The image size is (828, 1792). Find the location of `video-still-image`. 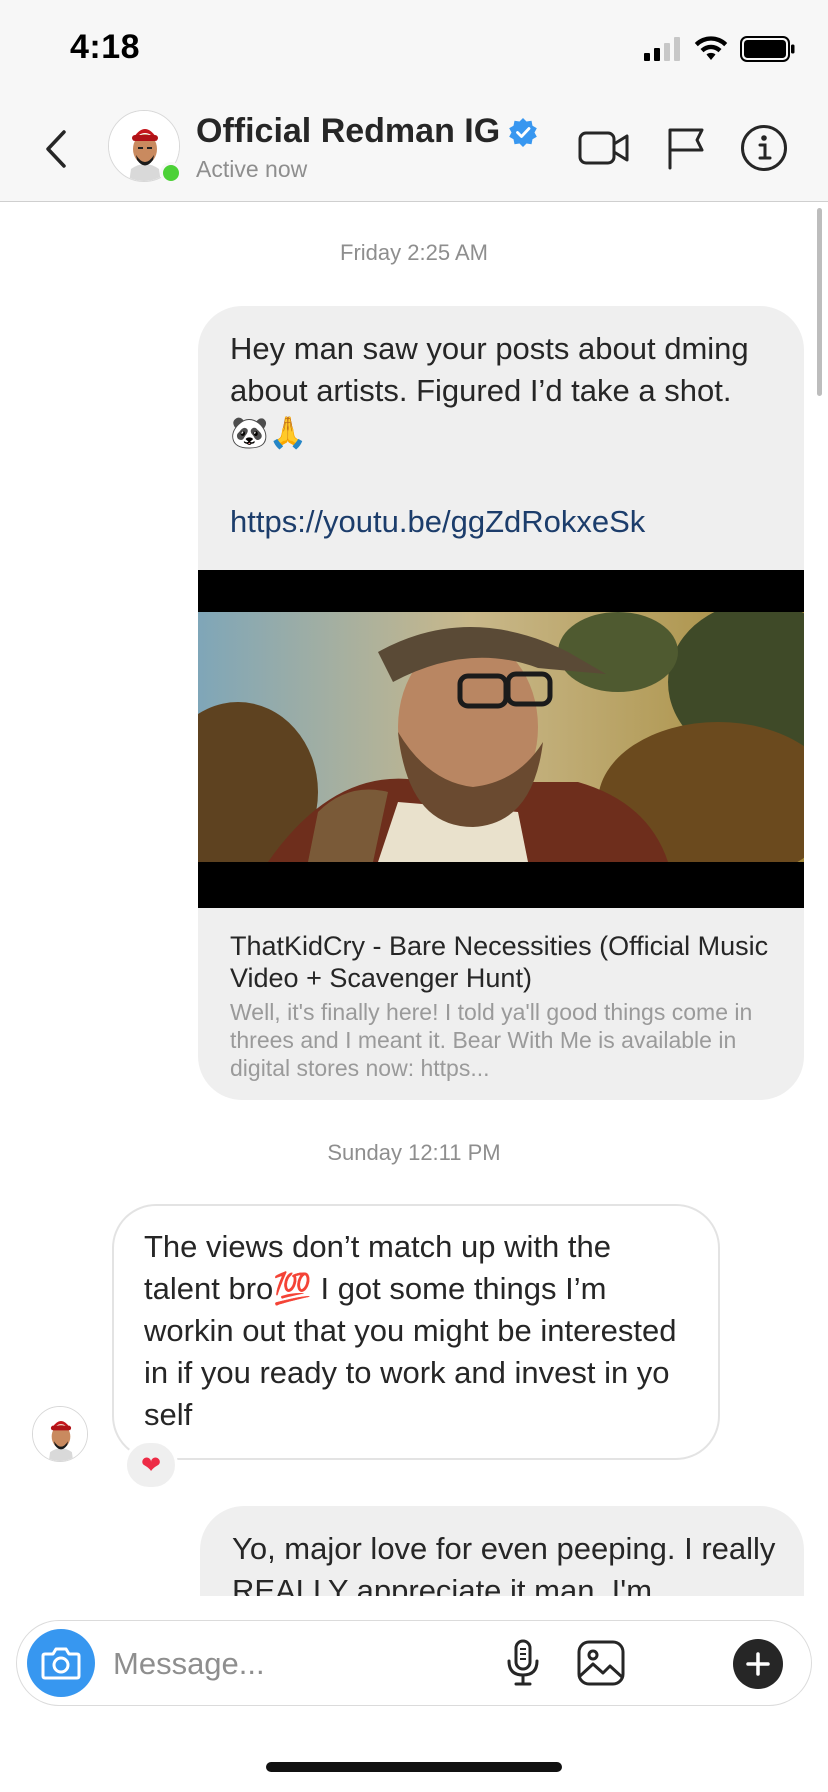

video-still-image is located at coordinates (501, 737).